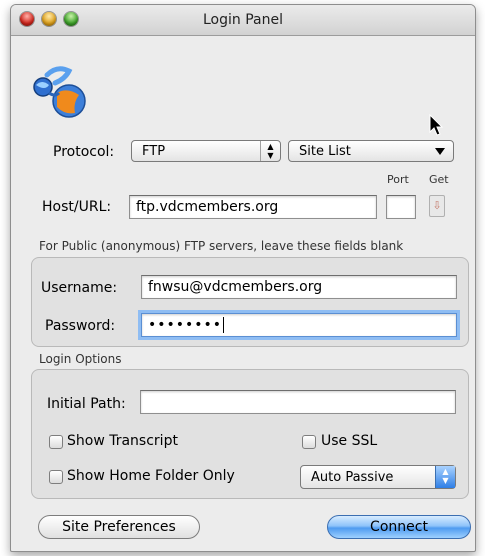 This screenshot has height=556, width=485. What do you see at coordinates (84, 152) in the screenshot?
I see `protocol-label: Protocol:` at bounding box center [84, 152].